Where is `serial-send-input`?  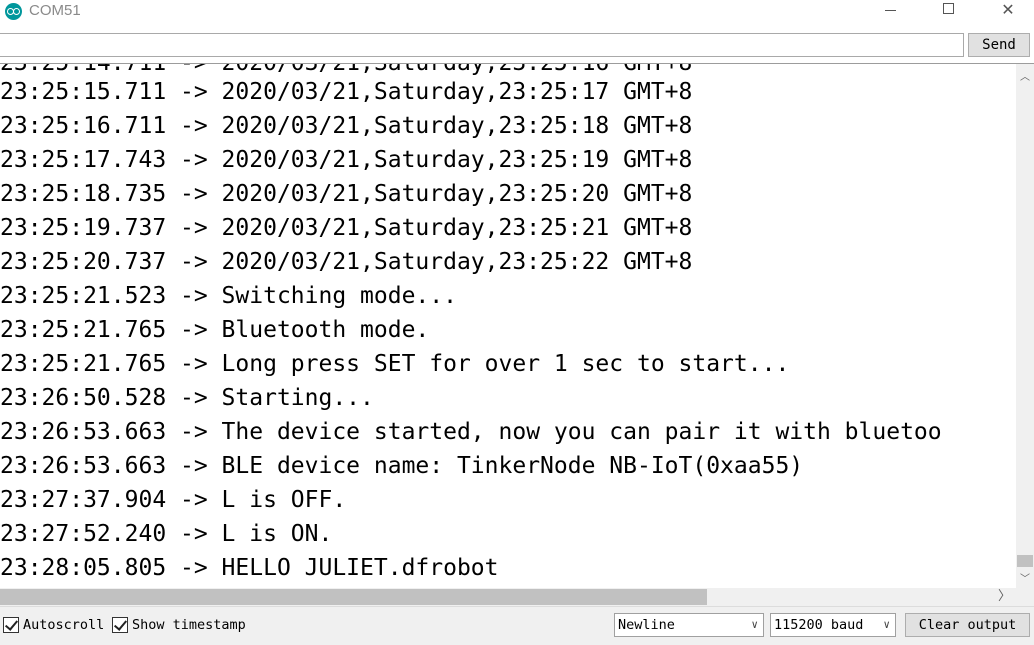
serial-send-input is located at coordinates (482, 45).